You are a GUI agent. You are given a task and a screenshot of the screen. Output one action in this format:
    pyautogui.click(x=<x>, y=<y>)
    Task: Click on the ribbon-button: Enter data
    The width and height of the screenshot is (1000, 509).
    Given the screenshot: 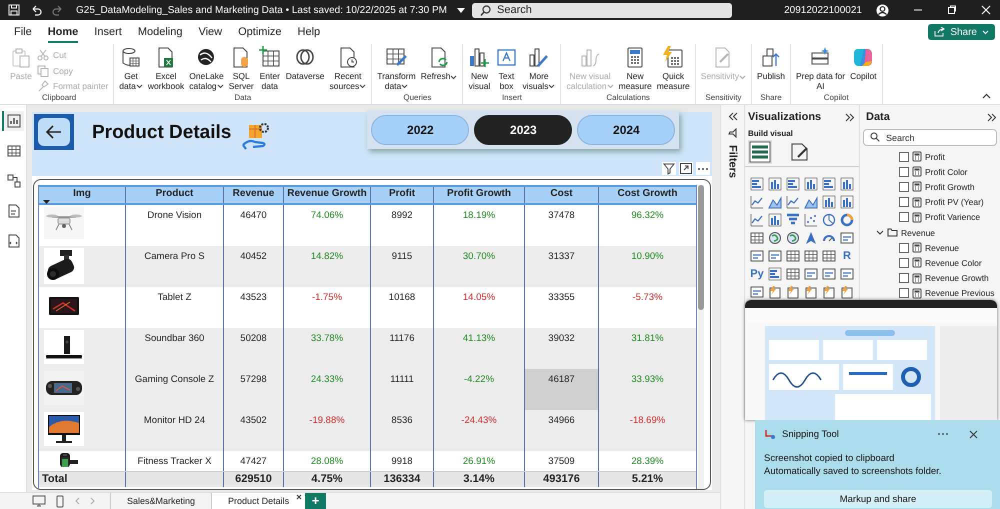 What is the action you would take?
    pyautogui.click(x=269, y=69)
    